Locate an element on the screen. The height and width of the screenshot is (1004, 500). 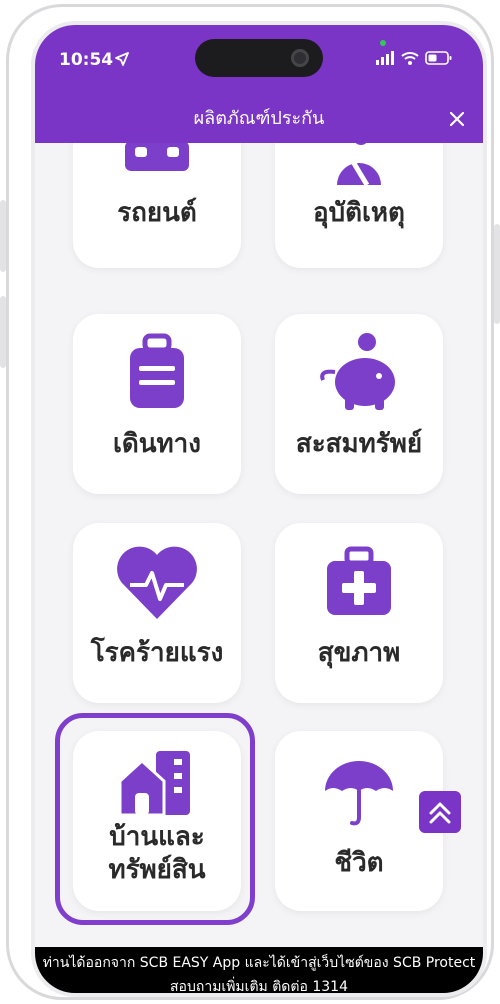
product-card-health: สุขภาพ is located at coordinates (359, 613).